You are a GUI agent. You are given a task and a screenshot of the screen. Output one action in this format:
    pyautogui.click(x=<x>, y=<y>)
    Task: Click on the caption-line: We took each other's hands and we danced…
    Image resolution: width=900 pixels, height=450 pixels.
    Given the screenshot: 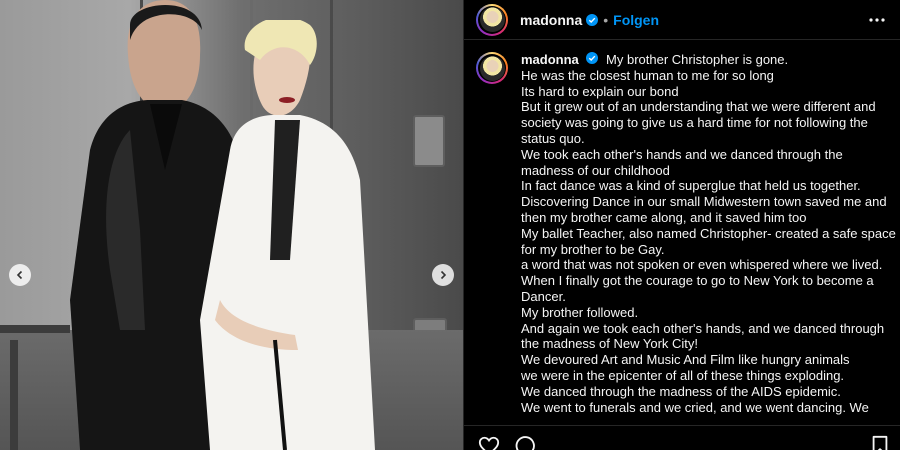 What is the action you would take?
    pyautogui.click(x=682, y=154)
    